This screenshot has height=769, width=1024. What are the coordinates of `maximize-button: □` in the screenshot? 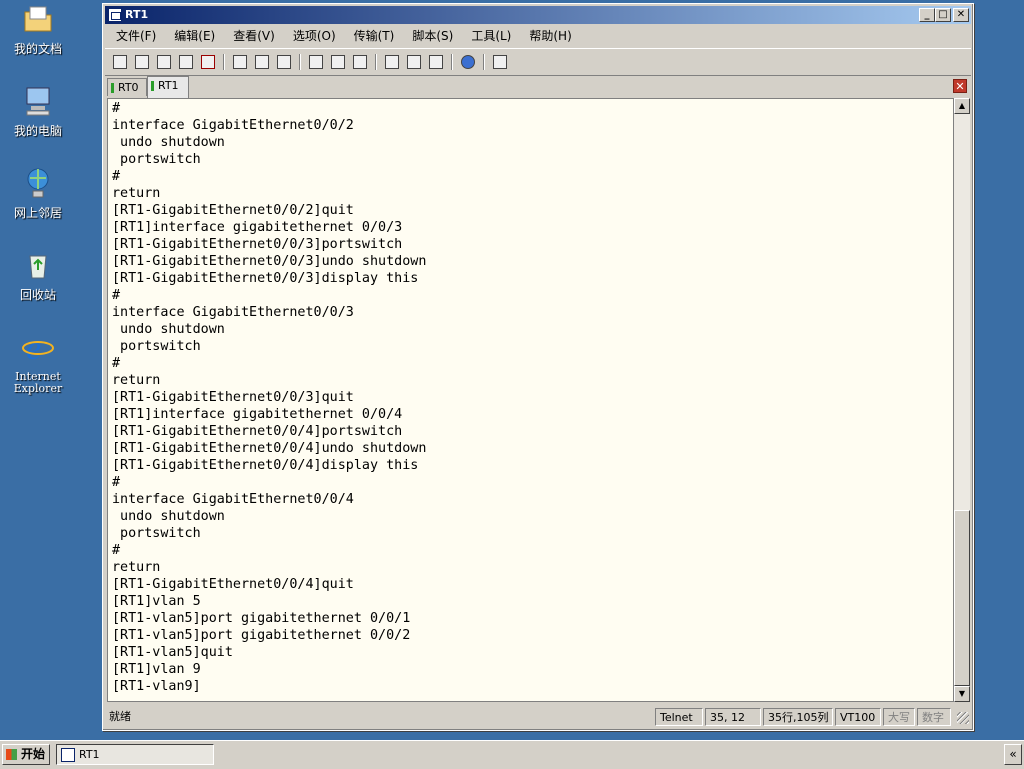 It's located at (943, 15).